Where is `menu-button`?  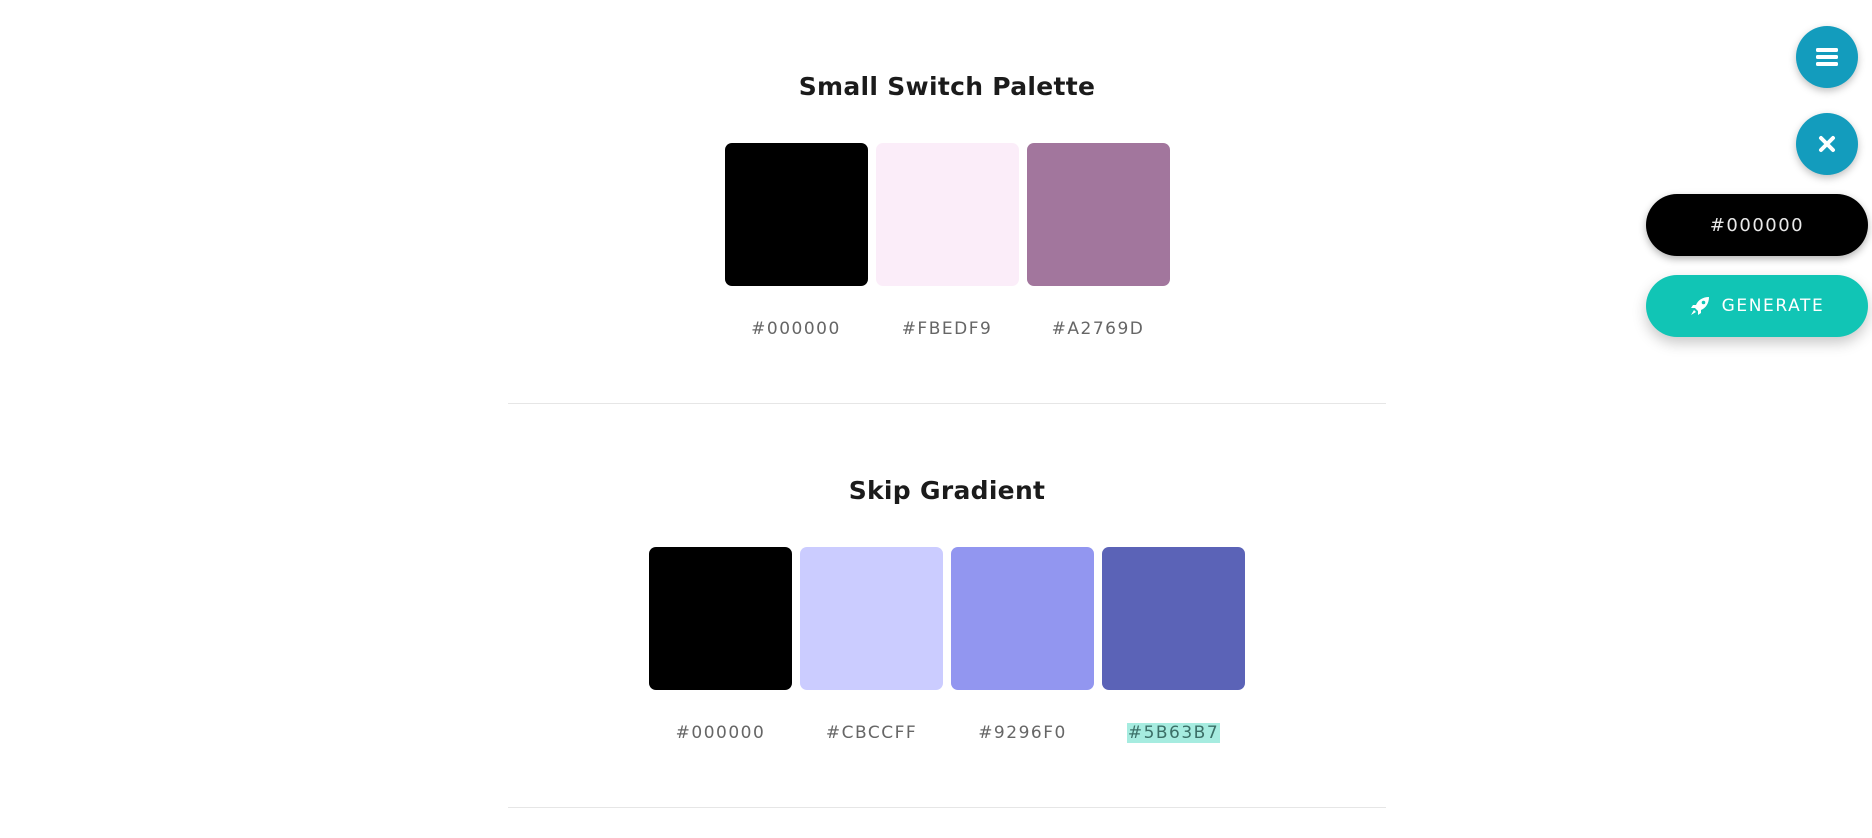
menu-button is located at coordinates (1827, 57).